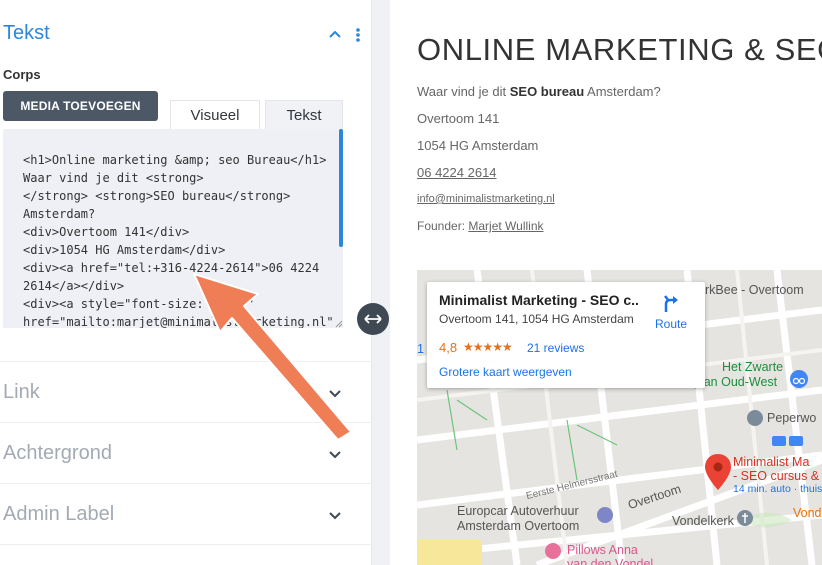  What do you see at coordinates (21, 392) in the screenshot?
I see `section-label: Link` at bounding box center [21, 392].